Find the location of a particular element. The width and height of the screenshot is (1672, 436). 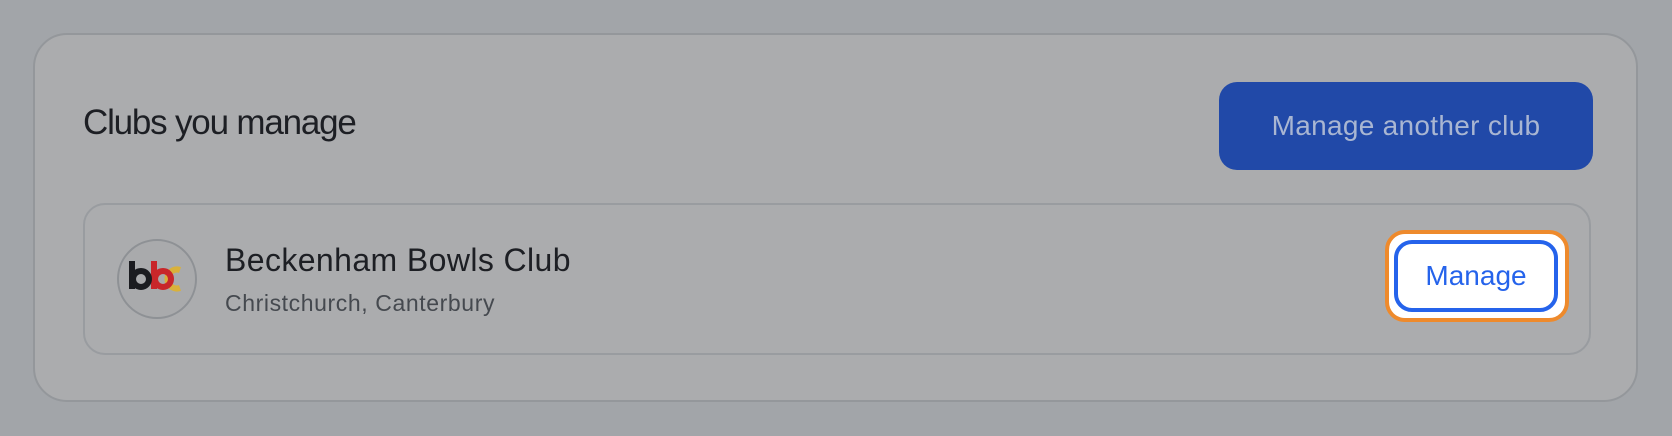

club-logo-icon is located at coordinates (155, 276).